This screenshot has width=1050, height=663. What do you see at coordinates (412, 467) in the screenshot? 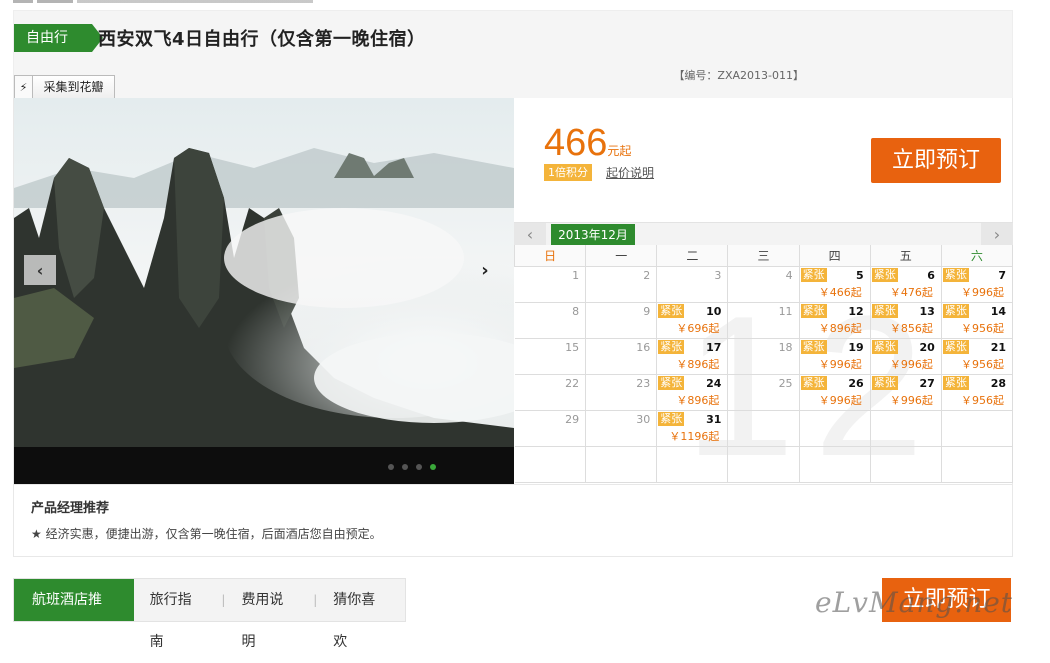
I see `slider-dots` at bounding box center [412, 467].